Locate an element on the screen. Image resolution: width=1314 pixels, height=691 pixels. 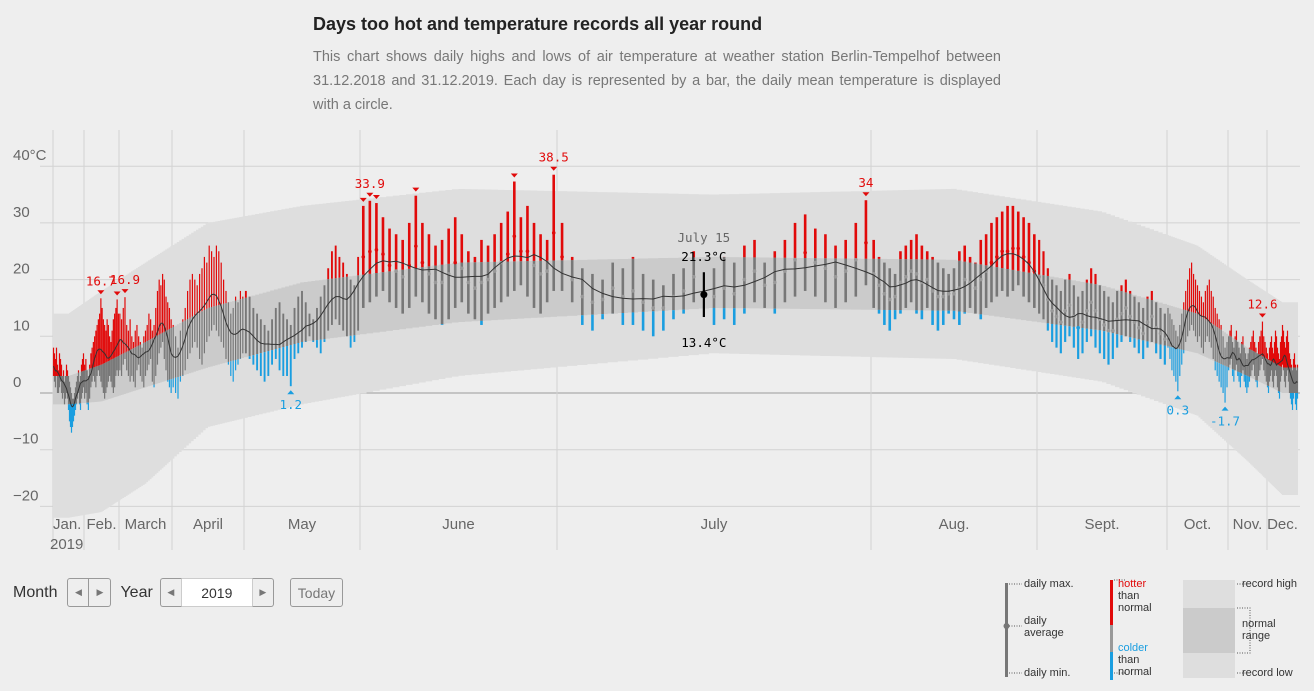
legend-cold-bar is located at coordinates (1111, 666).